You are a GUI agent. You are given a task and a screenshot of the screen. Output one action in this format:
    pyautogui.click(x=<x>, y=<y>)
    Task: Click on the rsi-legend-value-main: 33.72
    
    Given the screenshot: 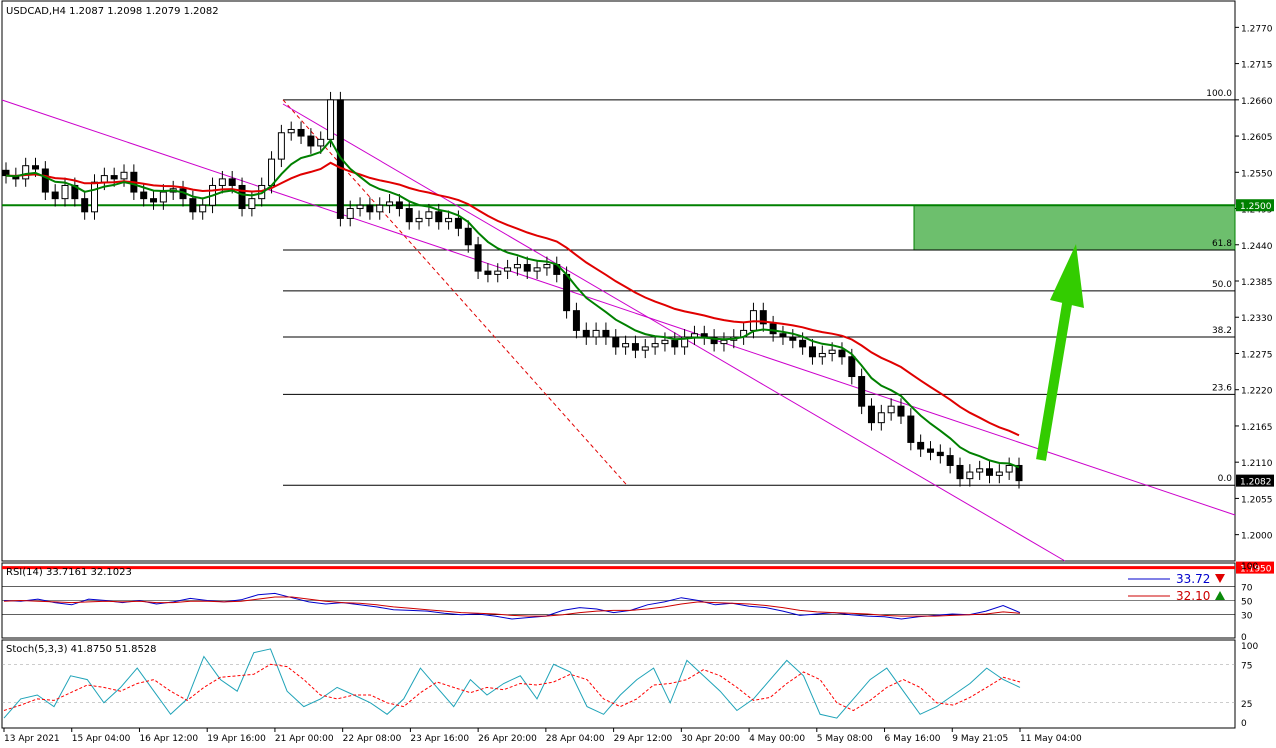 What is the action you would take?
    pyautogui.click(x=1193, y=579)
    